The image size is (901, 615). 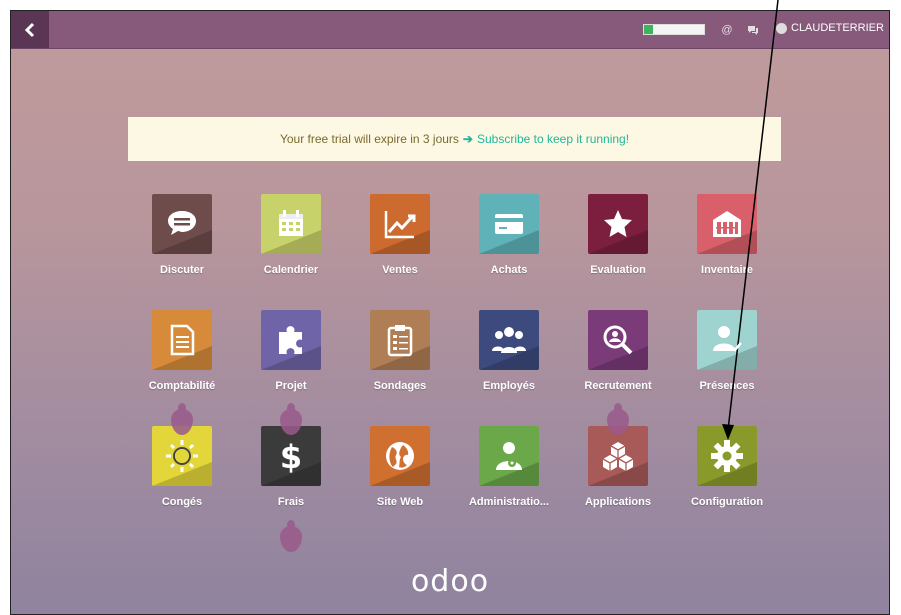 I want to click on app-label: Frais, so click(x=291, y=502).